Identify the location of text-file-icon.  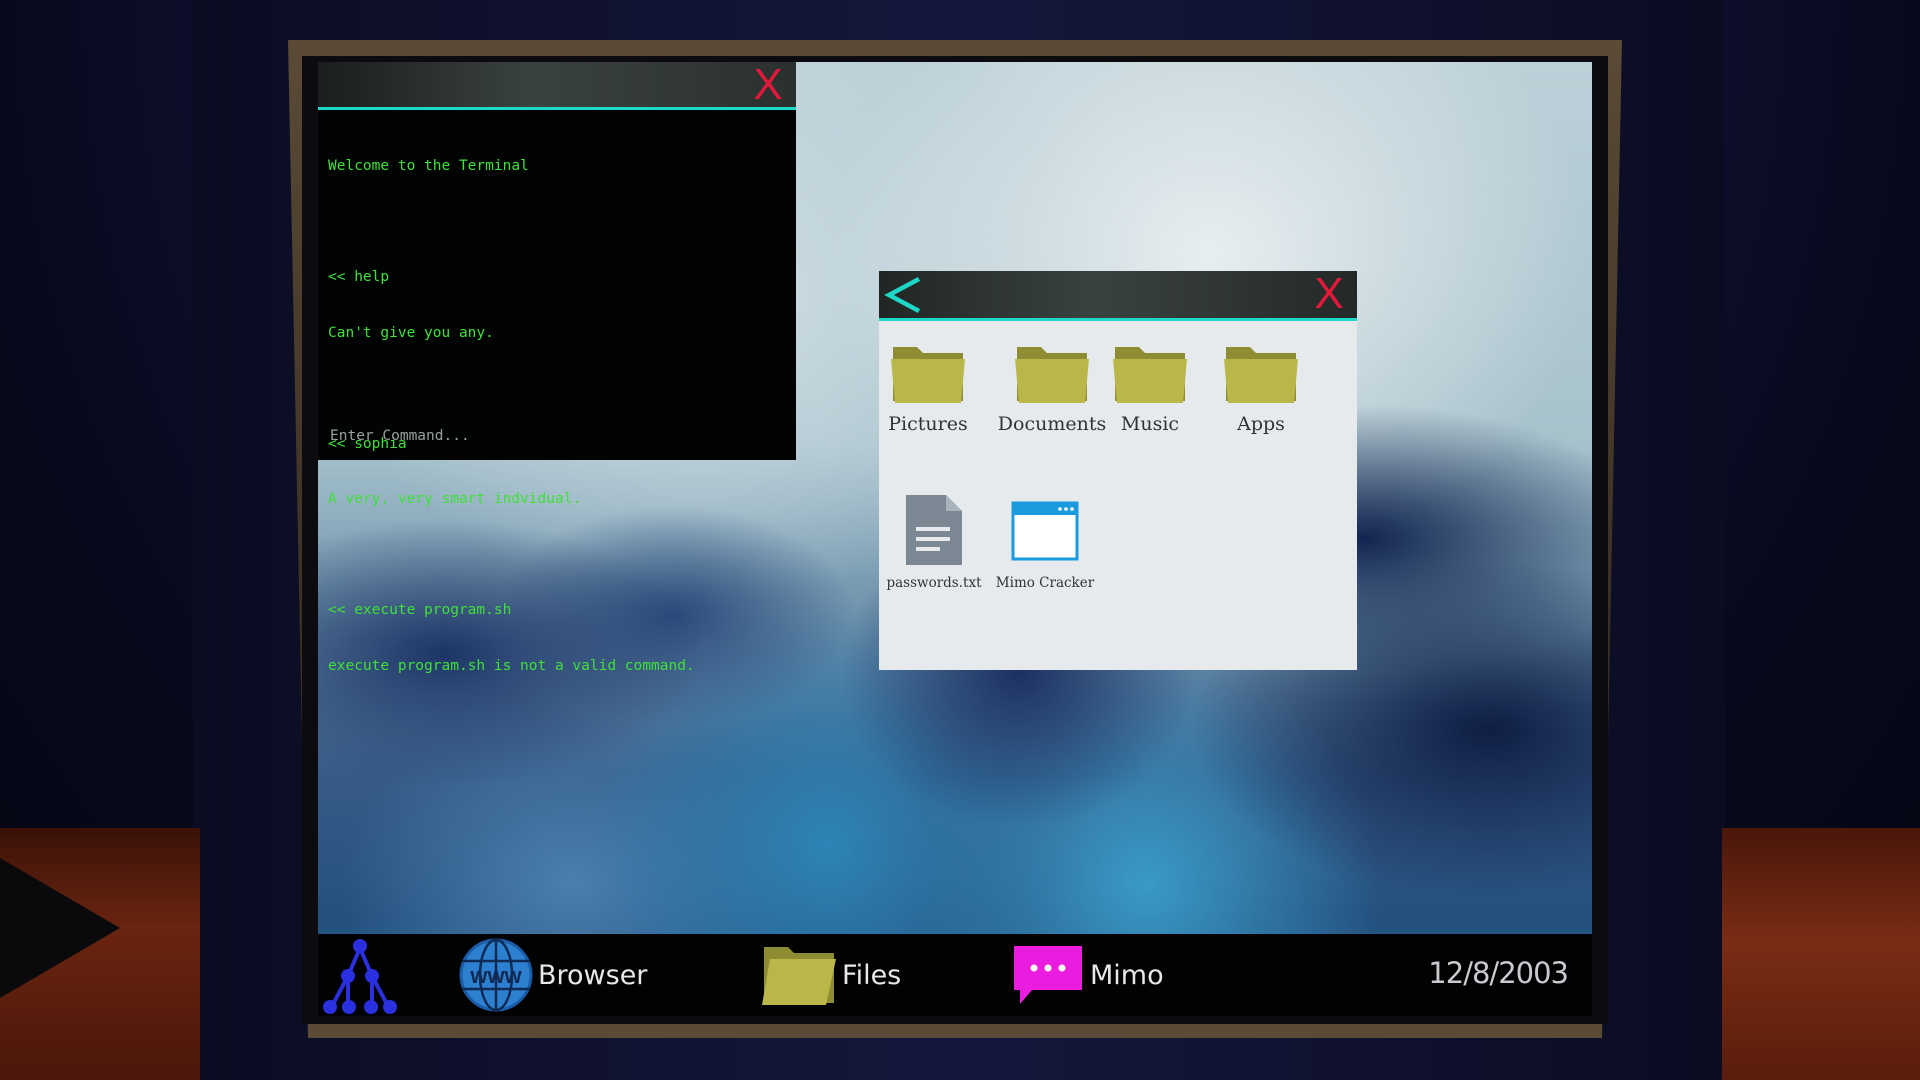
(934, 530).